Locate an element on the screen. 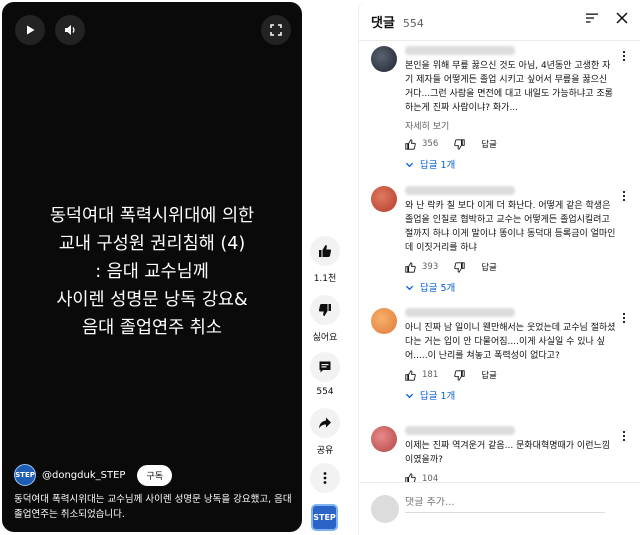 The height and width of the screenshot is (535, 640). more-options-button is located at coordinates (325, 478).